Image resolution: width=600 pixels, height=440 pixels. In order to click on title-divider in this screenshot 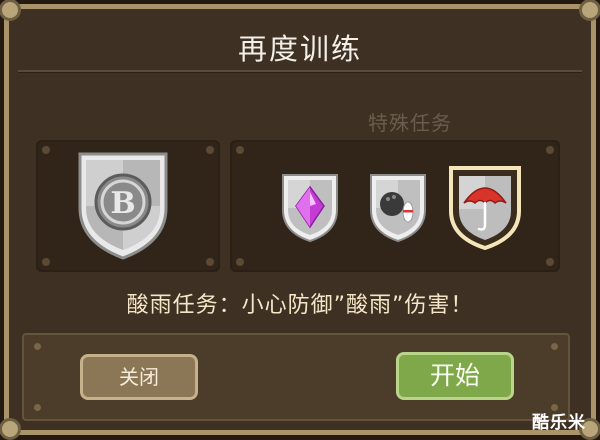, I will do `click(300, 71)`.